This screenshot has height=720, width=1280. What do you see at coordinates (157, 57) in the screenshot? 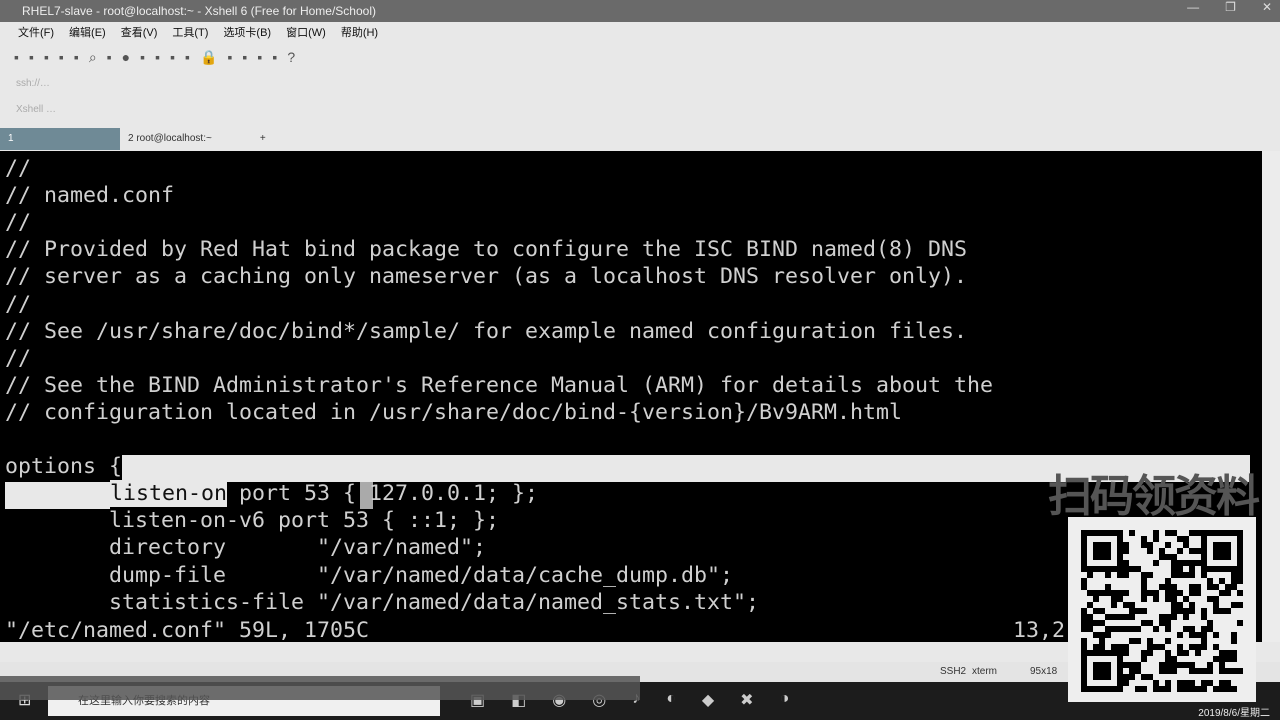
I see `xftp-icon: ▪` at bounding box center [157, 57].